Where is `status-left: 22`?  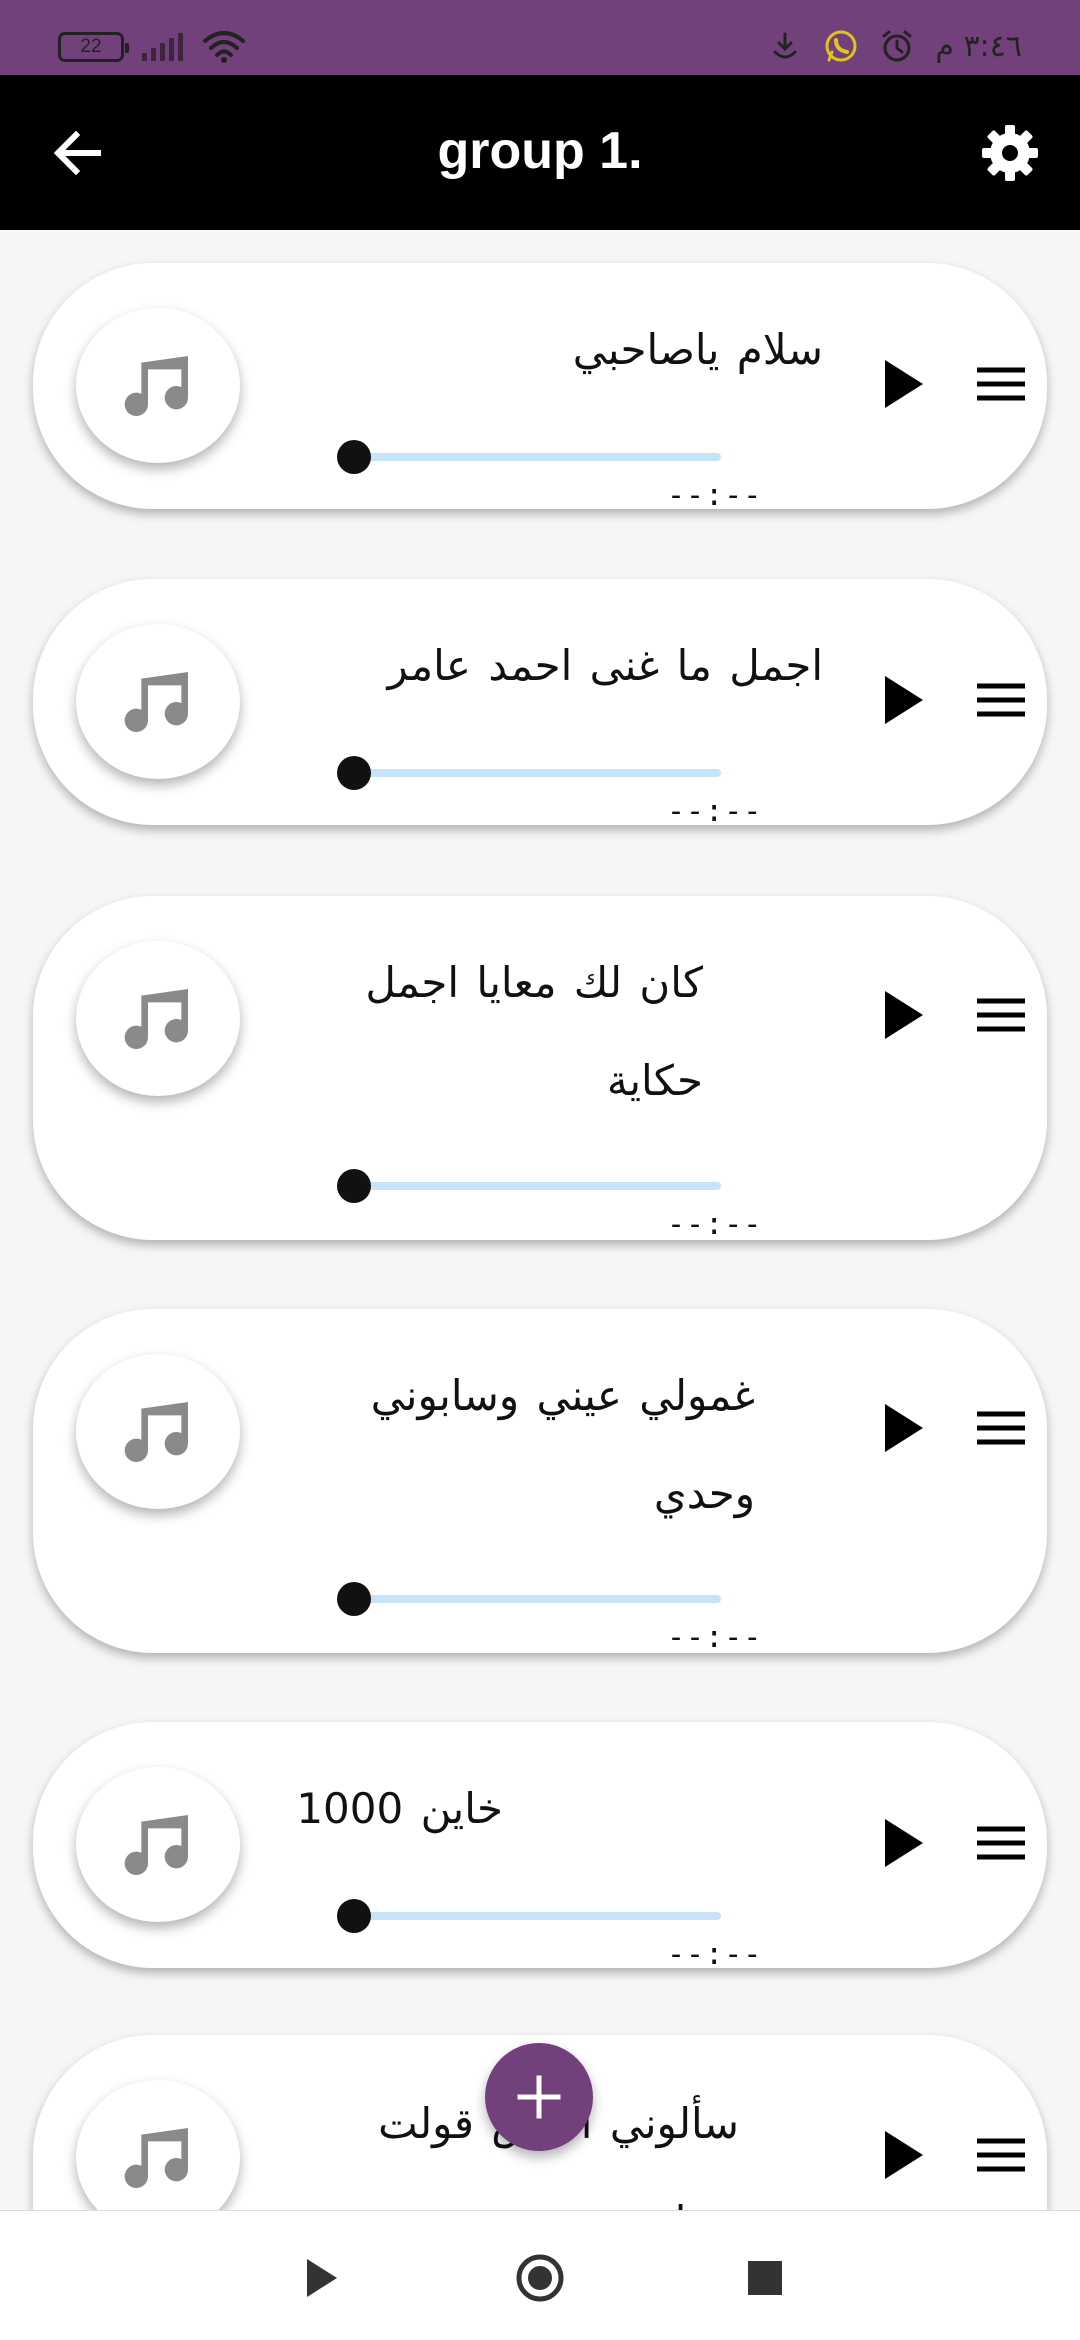 status-left: 22 is located at coordinates (151, 47).